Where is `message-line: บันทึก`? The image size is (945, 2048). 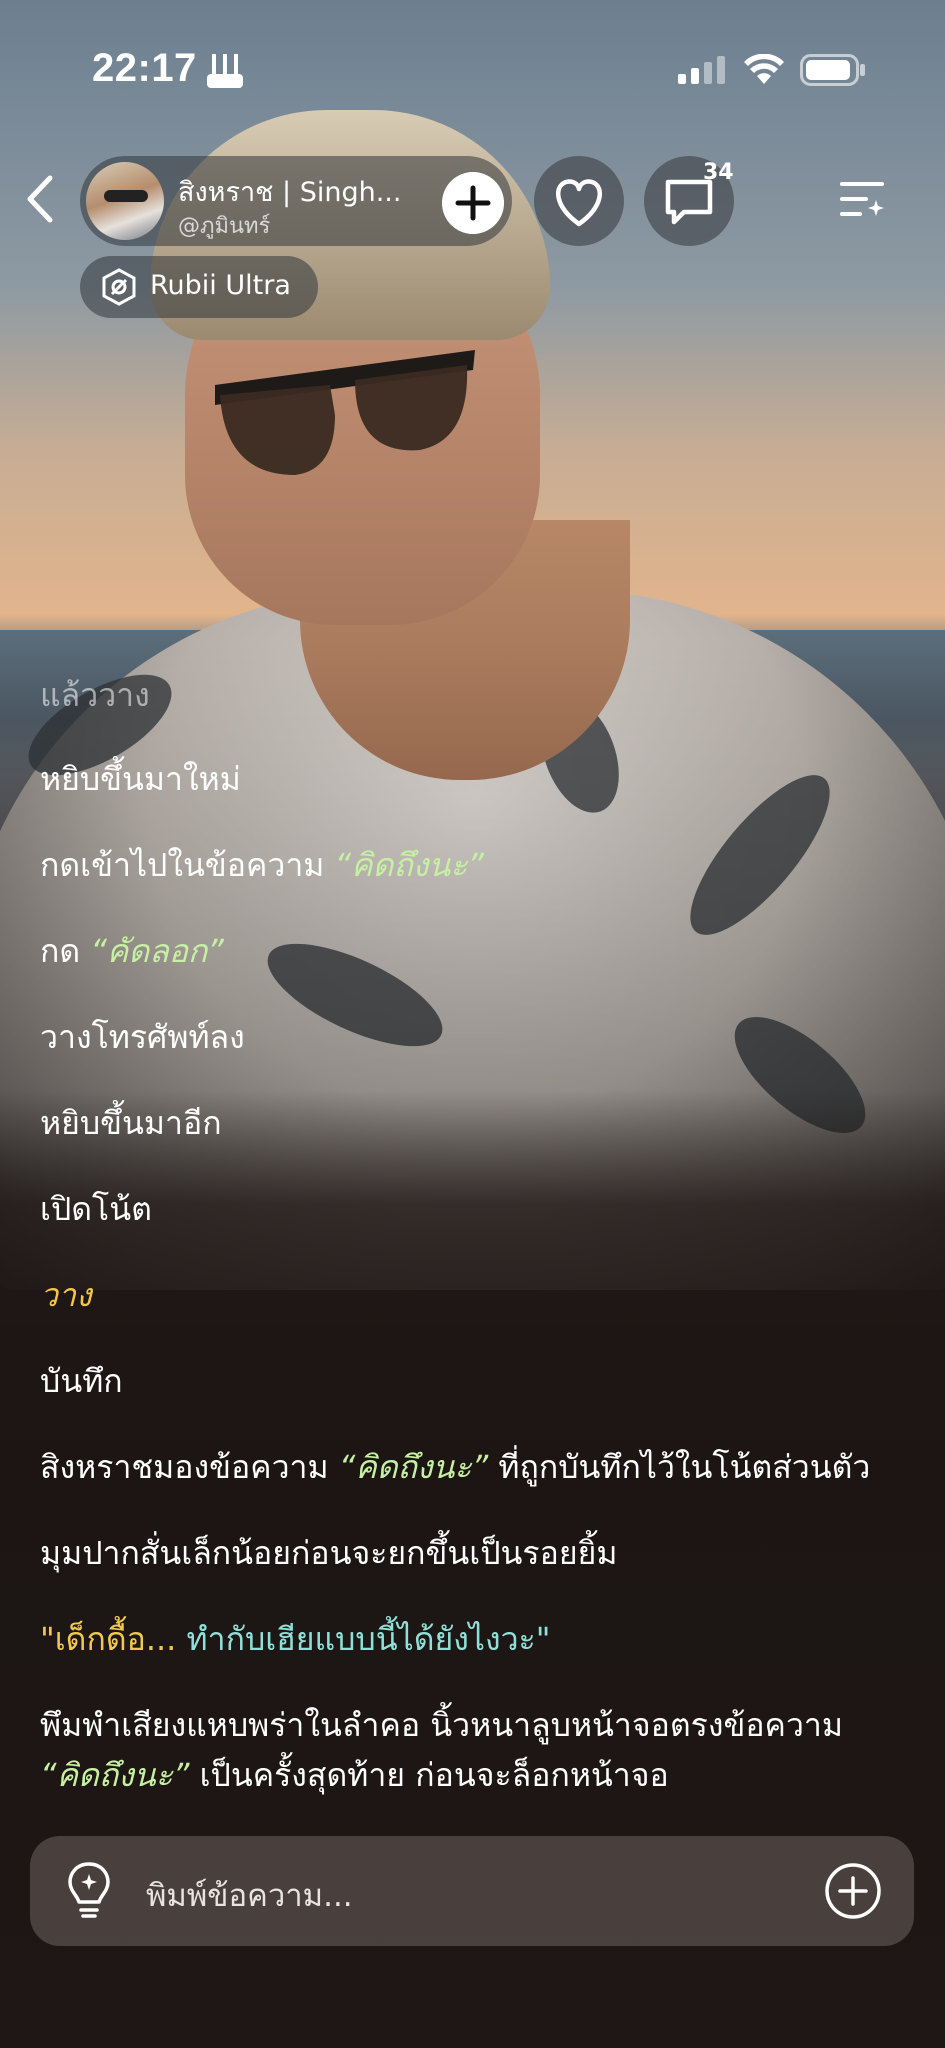 message-line: บันทึก is located at coordinates (81, 1381).